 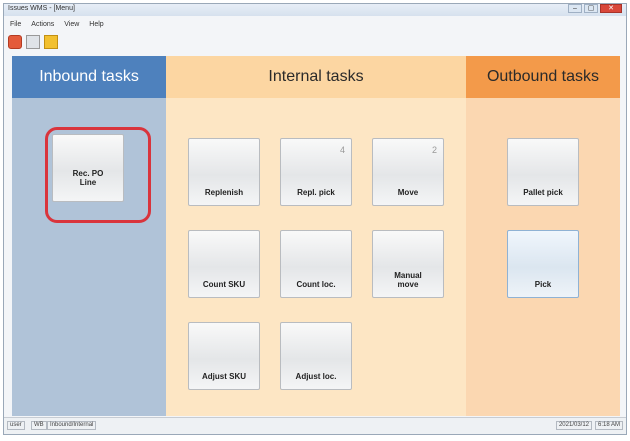 I want to click on status-mode: Inbound/Internal, so click(x=72, y=425).